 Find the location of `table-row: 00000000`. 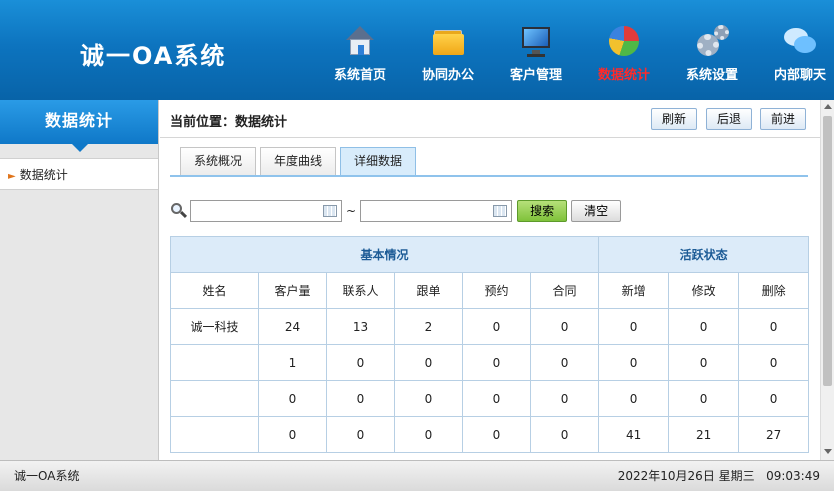

table-row: 00000000 is located at coordinates (490, 398).